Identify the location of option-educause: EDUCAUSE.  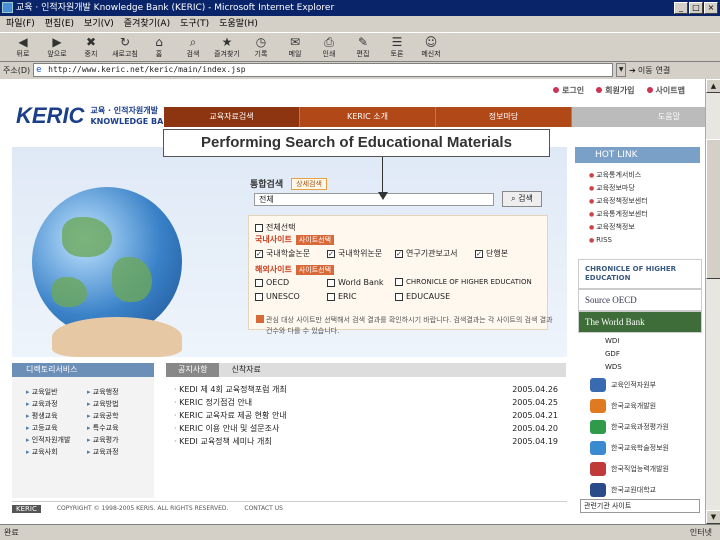
(422, 296).